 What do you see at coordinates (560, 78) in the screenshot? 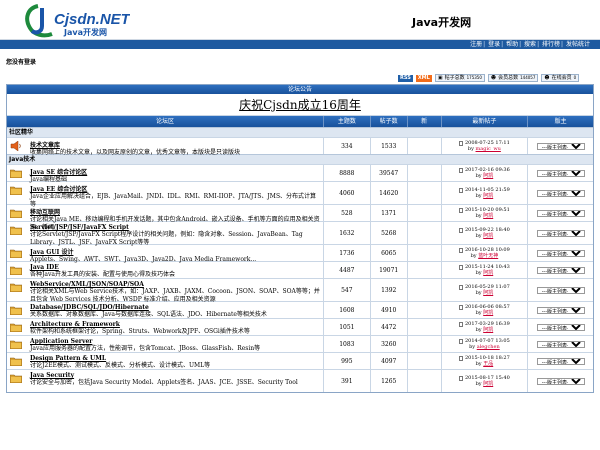
I see `online-members-stat: ☻ 在线会员 0` at bounding box center [560, 78].